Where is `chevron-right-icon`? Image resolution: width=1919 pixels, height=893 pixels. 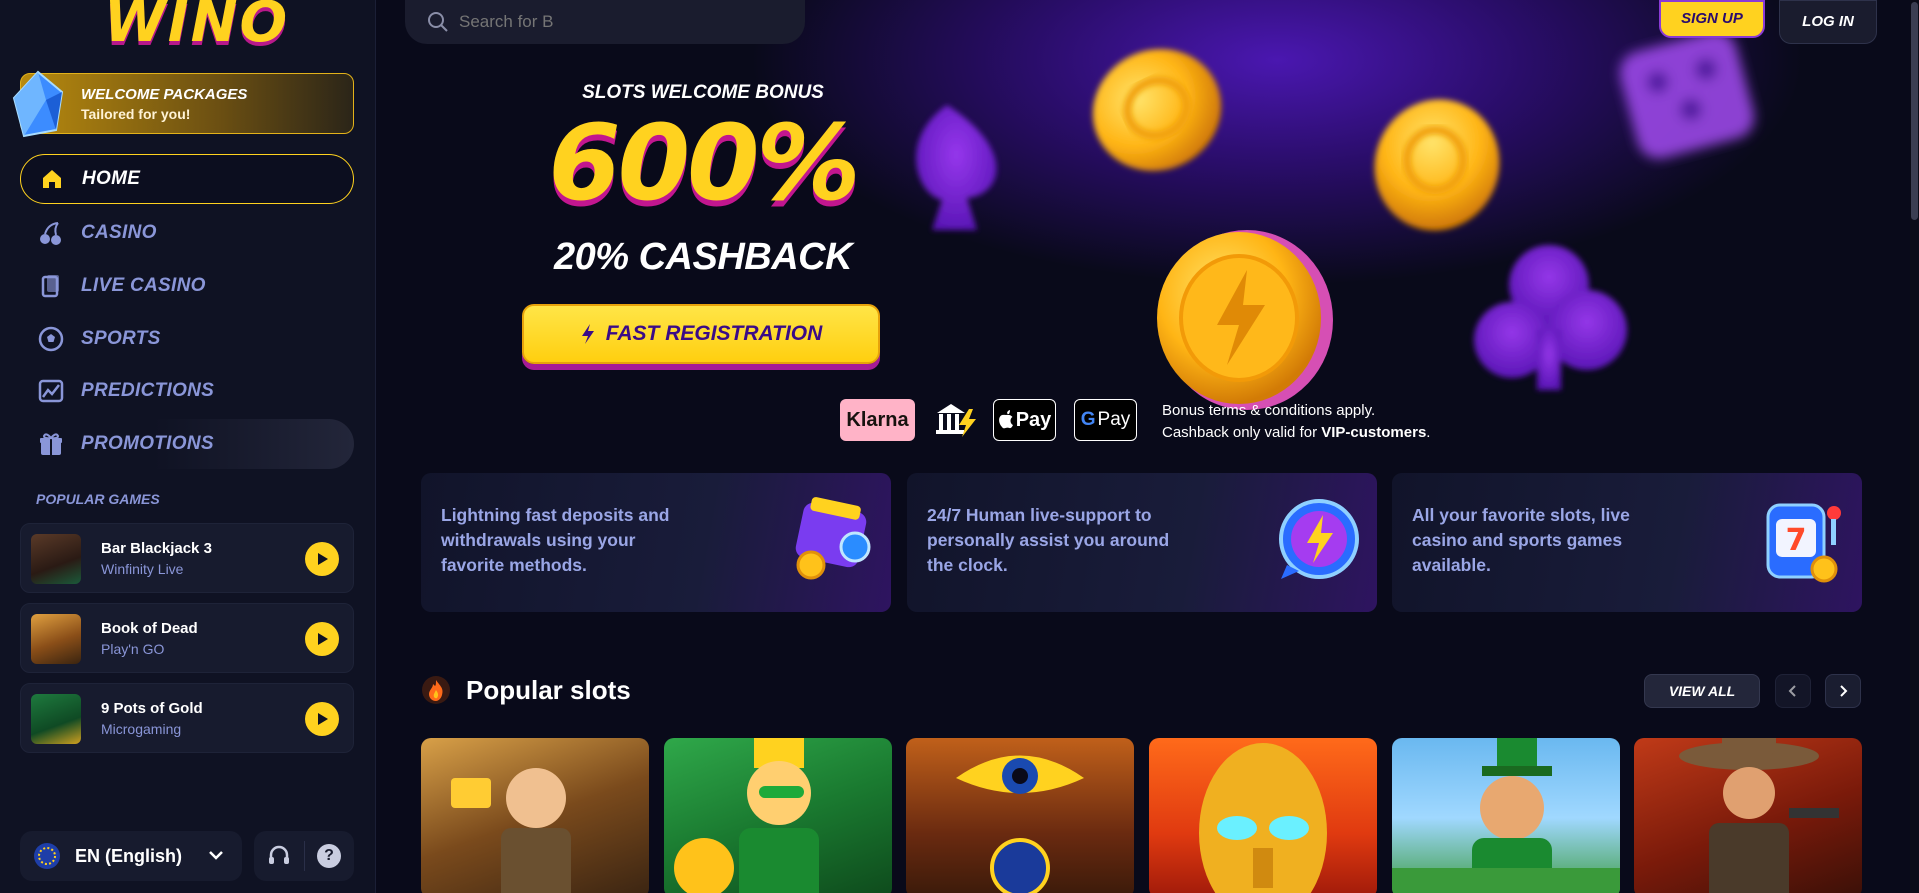 chevron-right-icon is located at coordinates (1844, 691).